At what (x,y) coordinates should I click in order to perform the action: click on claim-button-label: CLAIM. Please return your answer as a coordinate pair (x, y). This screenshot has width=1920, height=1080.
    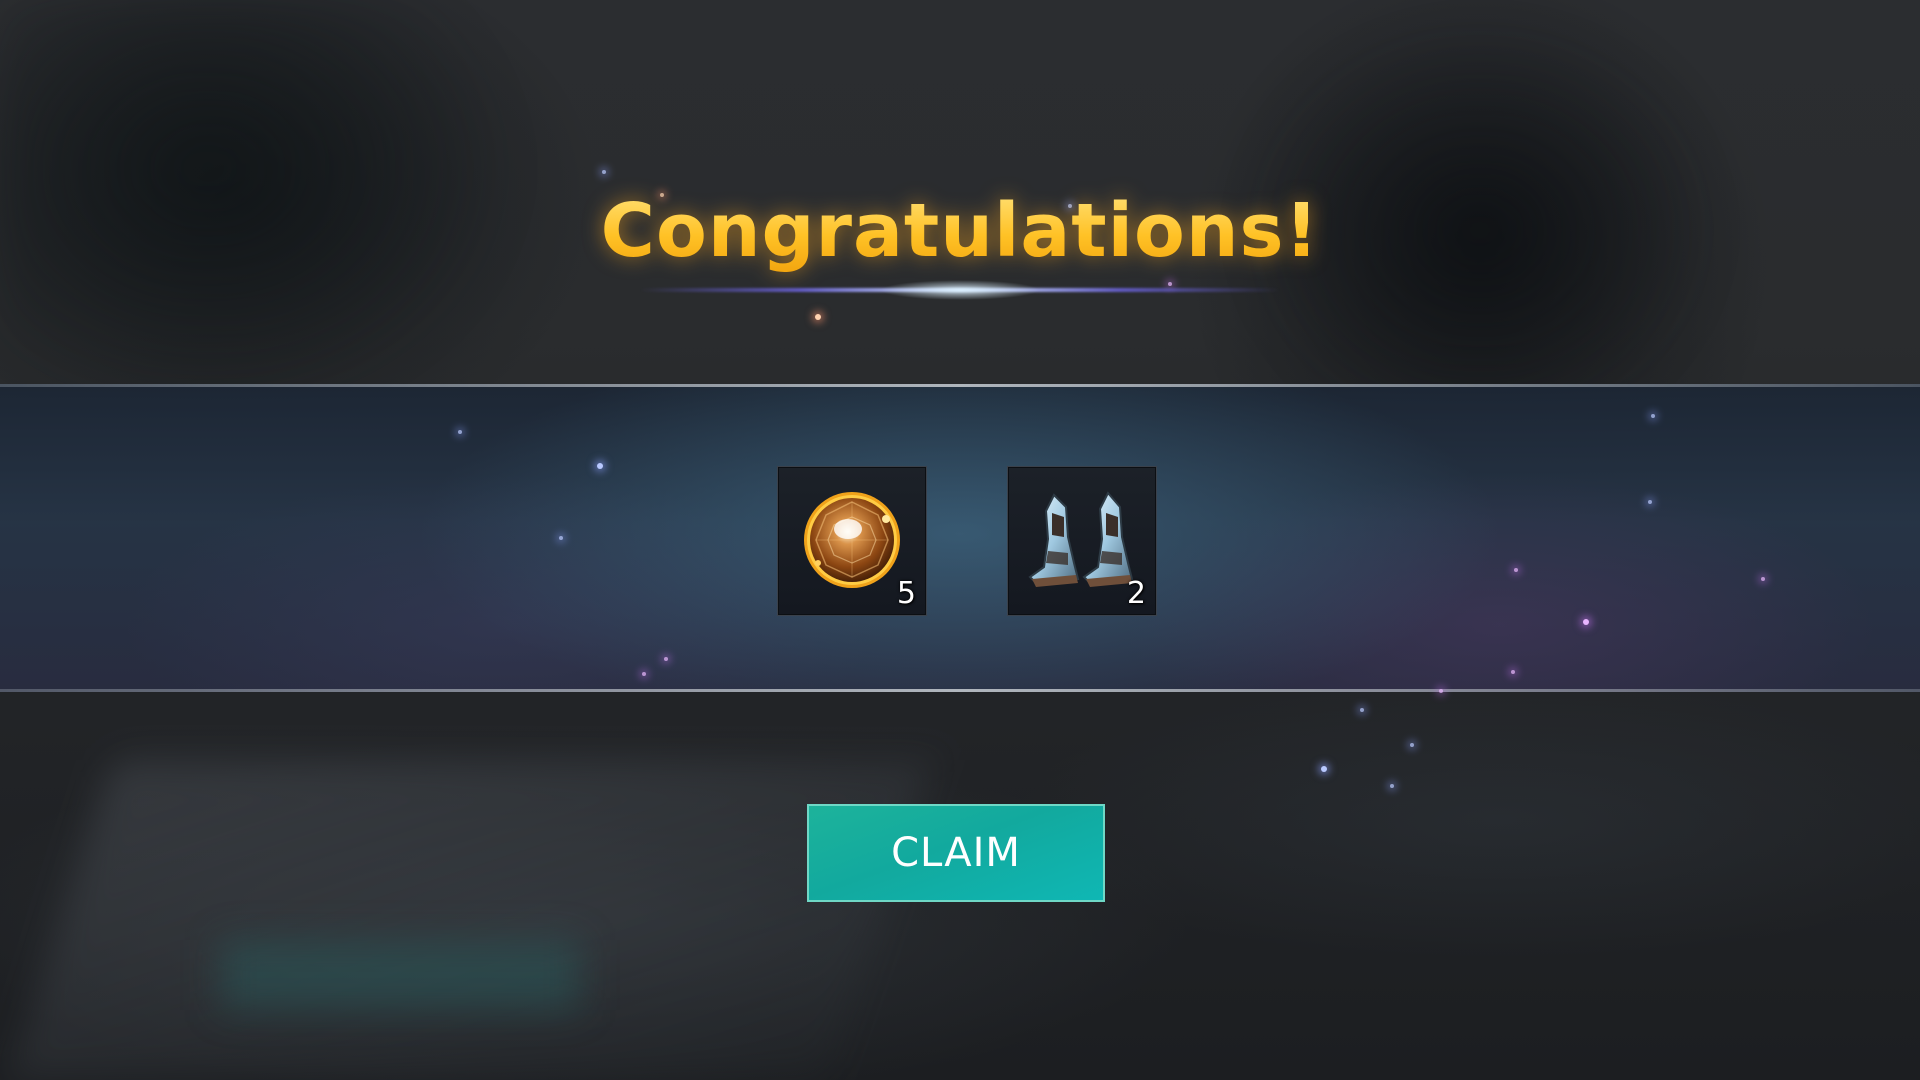
    Looking at the image, I should click on (956, 853).